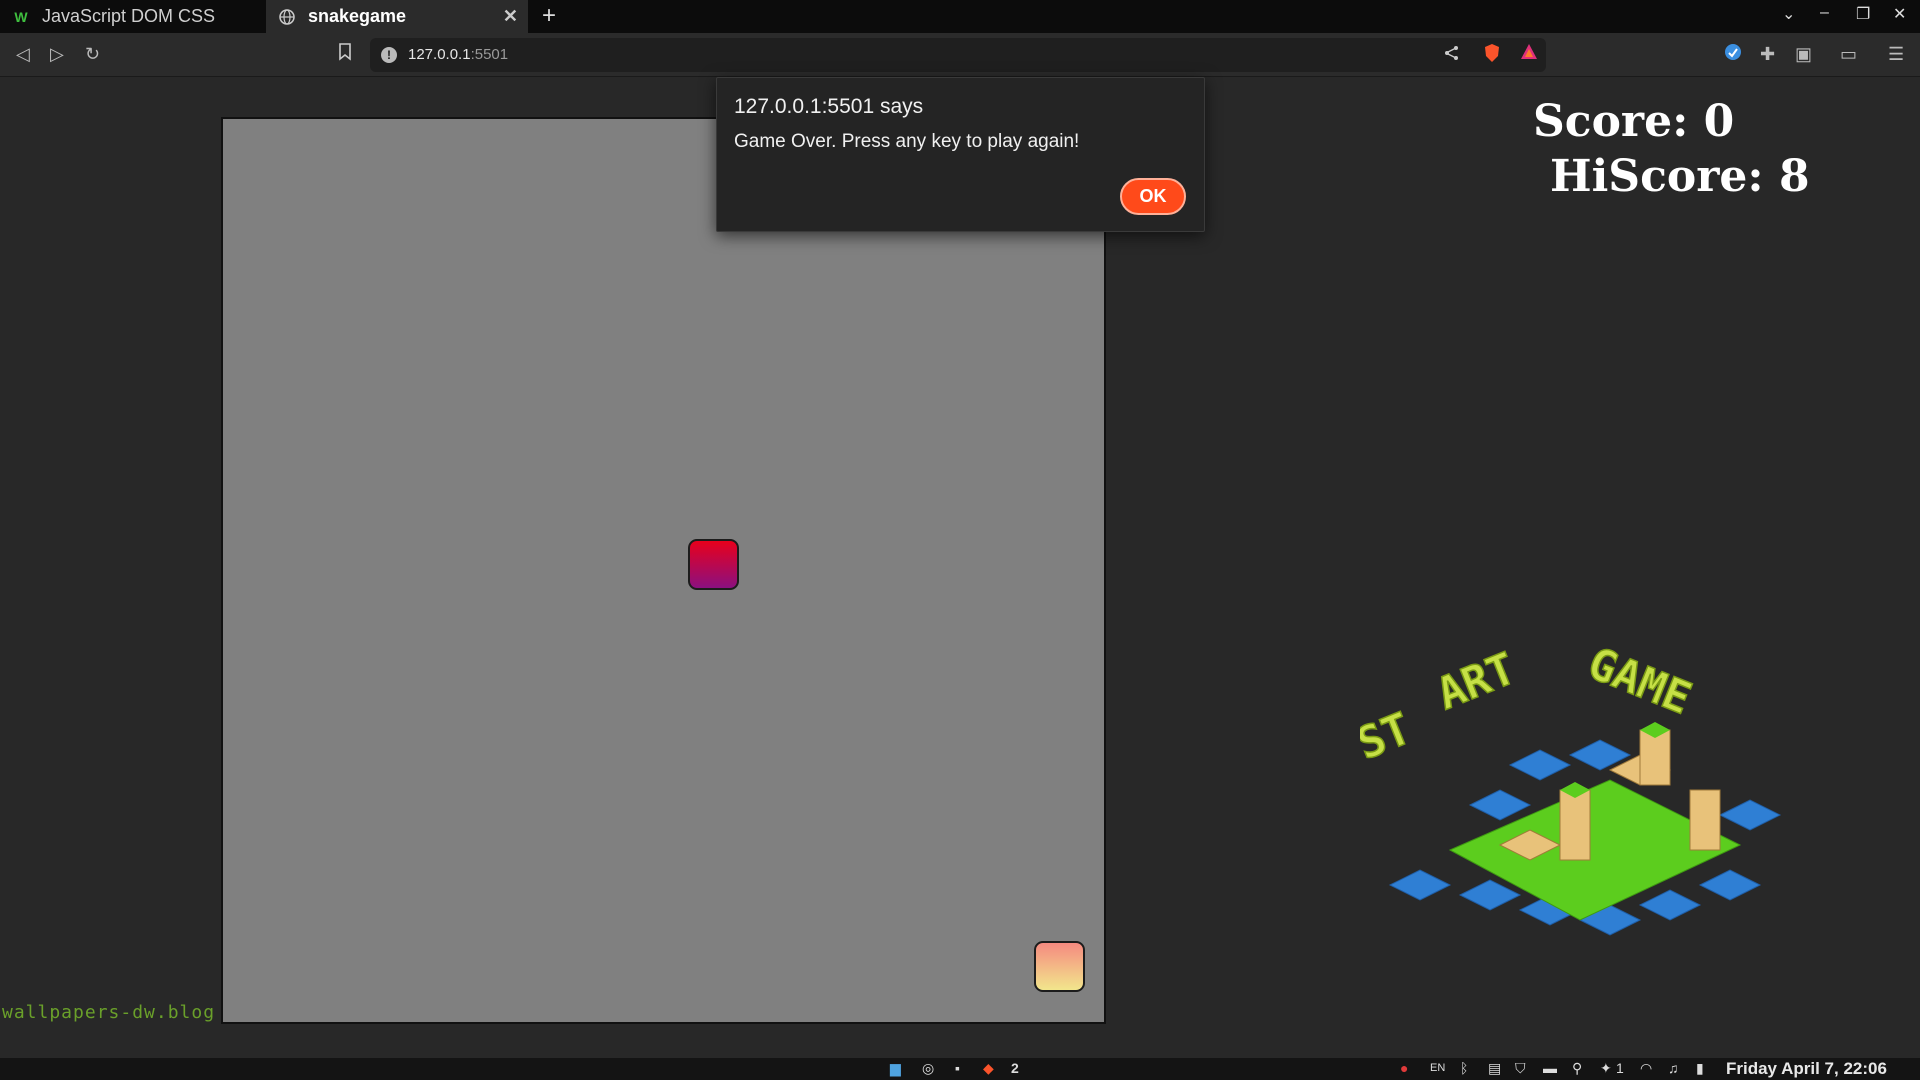  I want to click on ok-button: OK, so click(1153, 196).